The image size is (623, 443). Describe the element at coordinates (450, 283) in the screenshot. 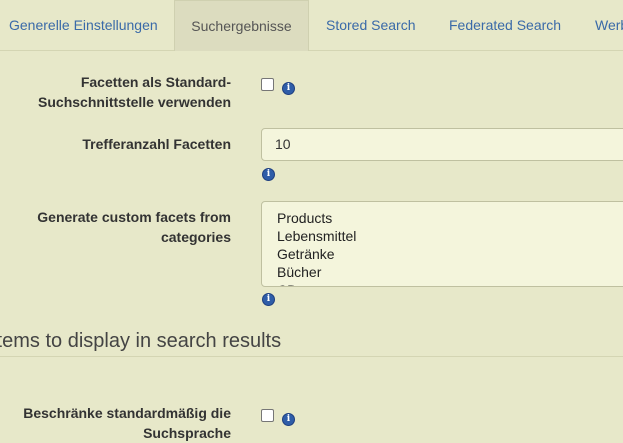

I see `option-cd: CD` at that location.